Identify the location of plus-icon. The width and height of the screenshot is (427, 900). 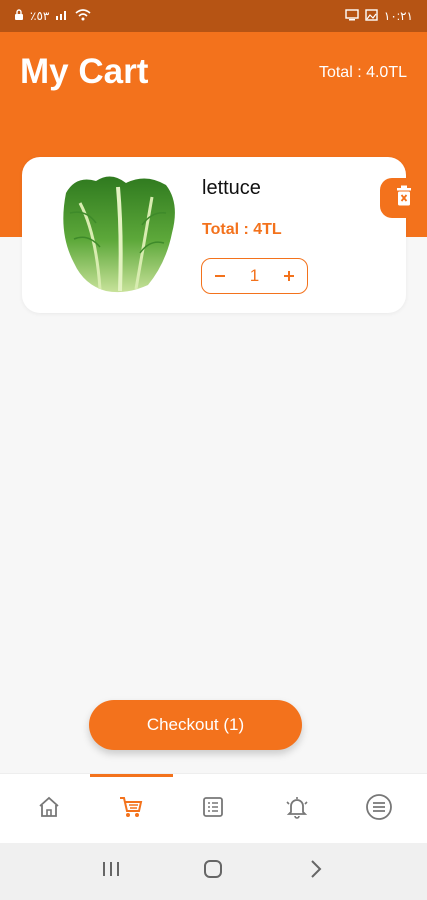
(289, 276).